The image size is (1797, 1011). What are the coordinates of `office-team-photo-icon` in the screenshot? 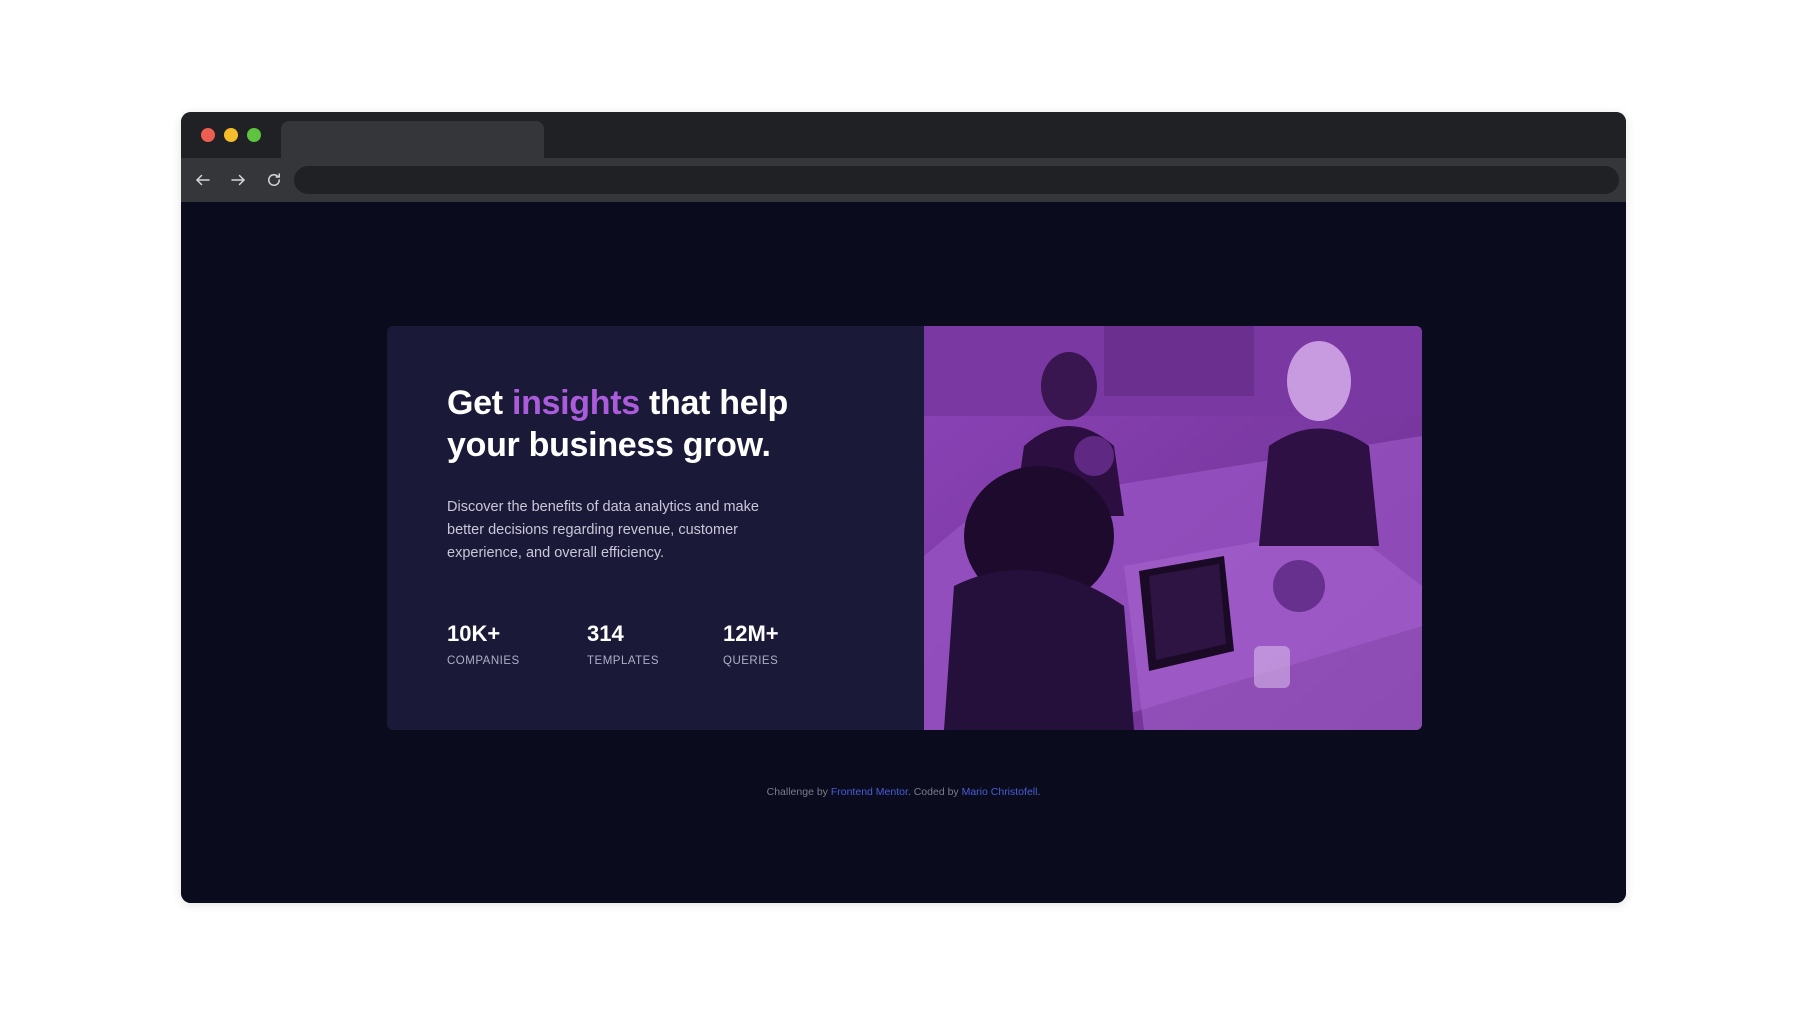 It's located at (1173, 528).